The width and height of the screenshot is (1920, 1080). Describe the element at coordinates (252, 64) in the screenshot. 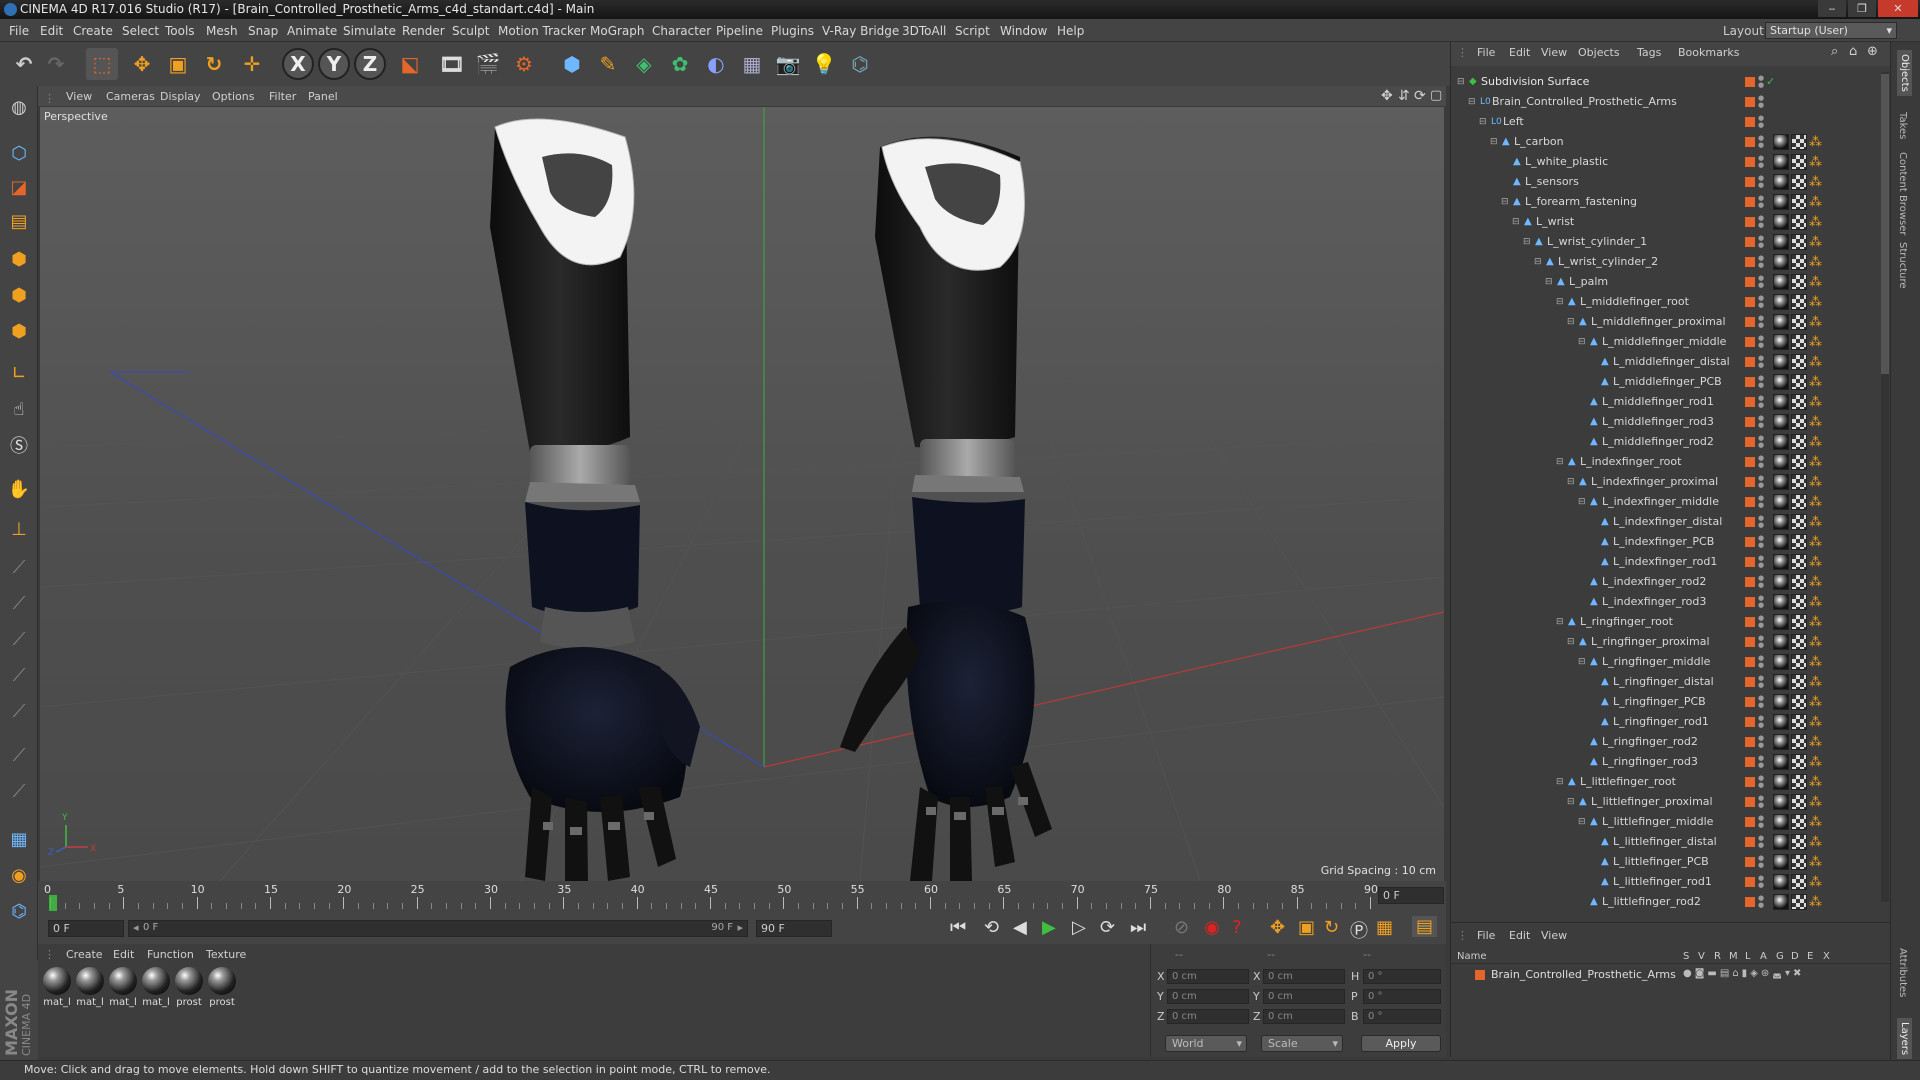

I see `move-alt-icon: ✛` at that location.